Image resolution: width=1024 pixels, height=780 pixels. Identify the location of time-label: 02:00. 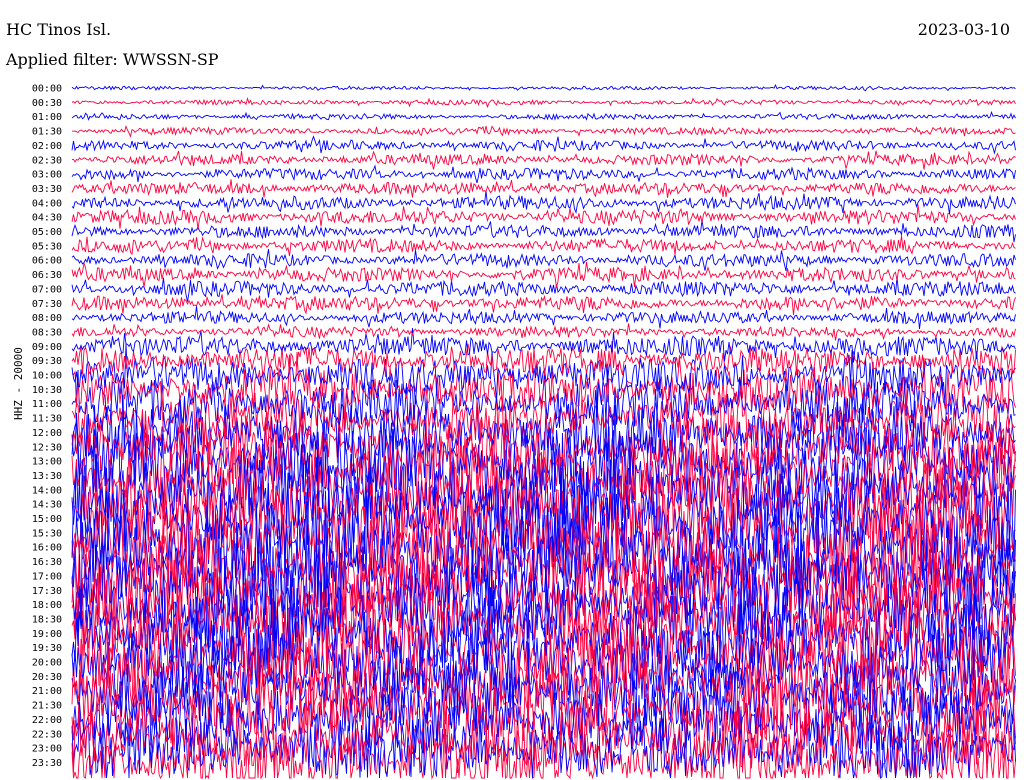
(47, 146).